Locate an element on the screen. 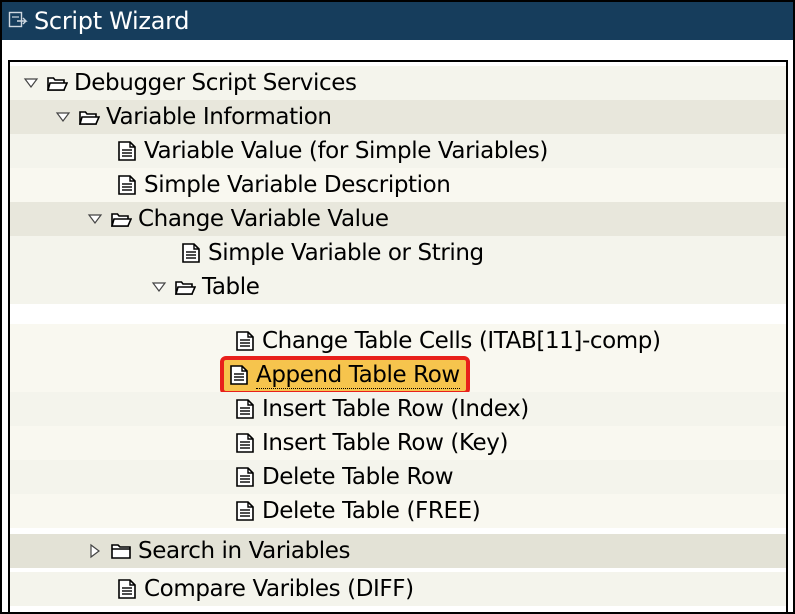 The width and height of the screenshot is (795, 614). tree-leaf-insert-table-row-index: Insert Table Row (Index) is located at coordinates (398, 409).